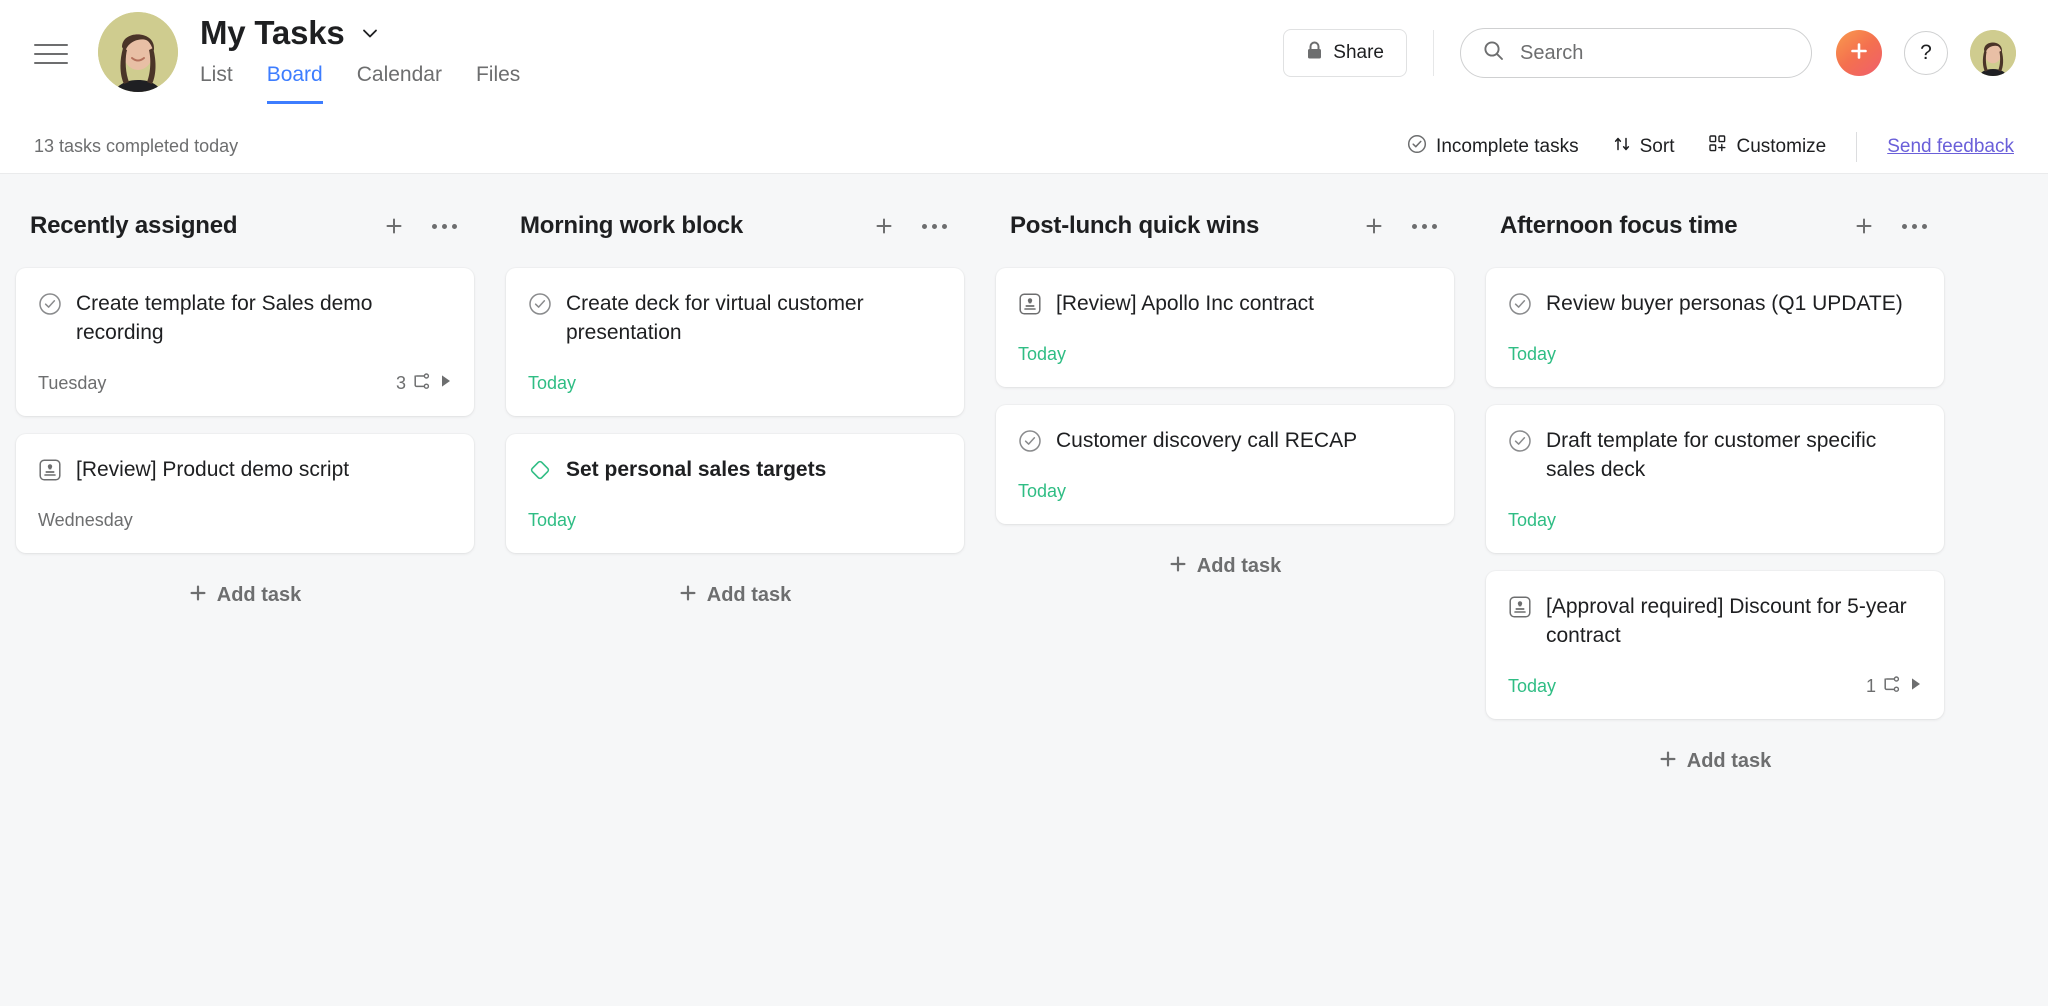  I want to click on task-card-title: Set personal sales targets, so click(696, 469).